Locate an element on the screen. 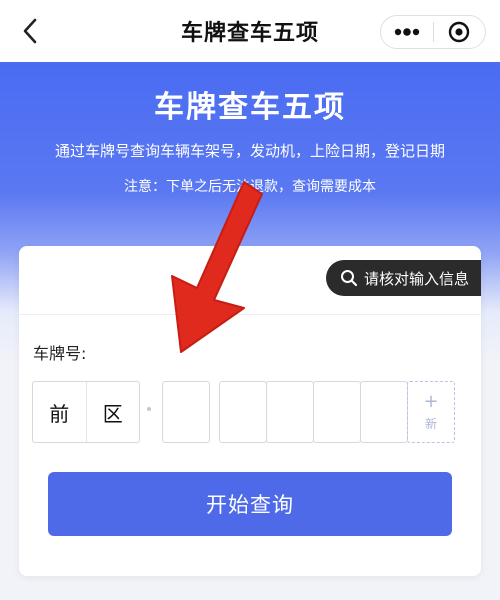  start-query-button: 开始查询 is located at coordinates (250, 504).